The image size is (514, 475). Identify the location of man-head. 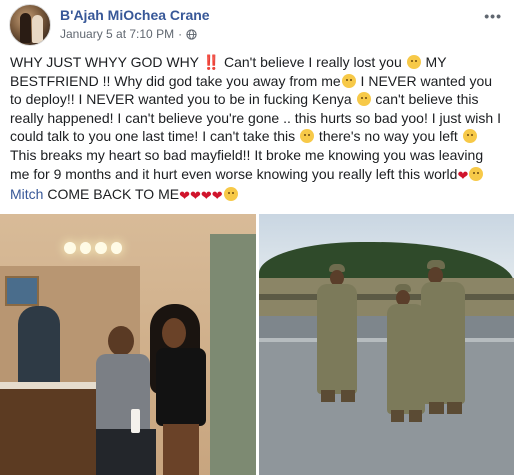
(121, 341).